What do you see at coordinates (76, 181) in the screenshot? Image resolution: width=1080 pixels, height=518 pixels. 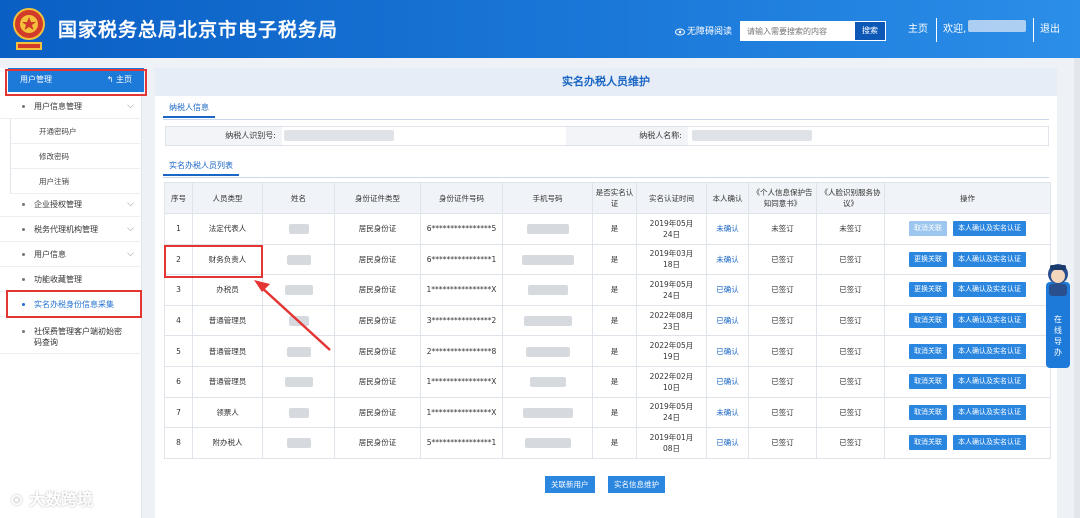 I see `sidebar-subitem-deregister: 用户注销` at bounding box center [76, 181].